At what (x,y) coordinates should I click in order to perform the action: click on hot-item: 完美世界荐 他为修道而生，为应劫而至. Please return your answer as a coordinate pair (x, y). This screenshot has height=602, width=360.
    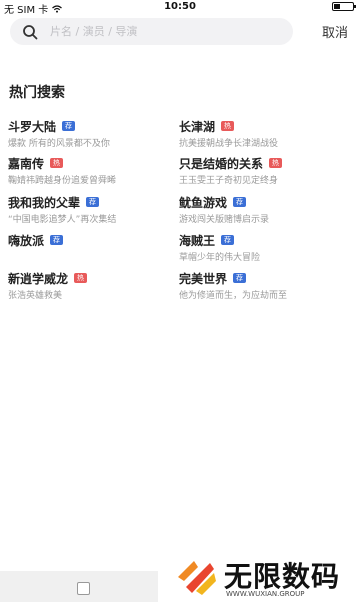
    Looking at the image, I should click on (259, 286).